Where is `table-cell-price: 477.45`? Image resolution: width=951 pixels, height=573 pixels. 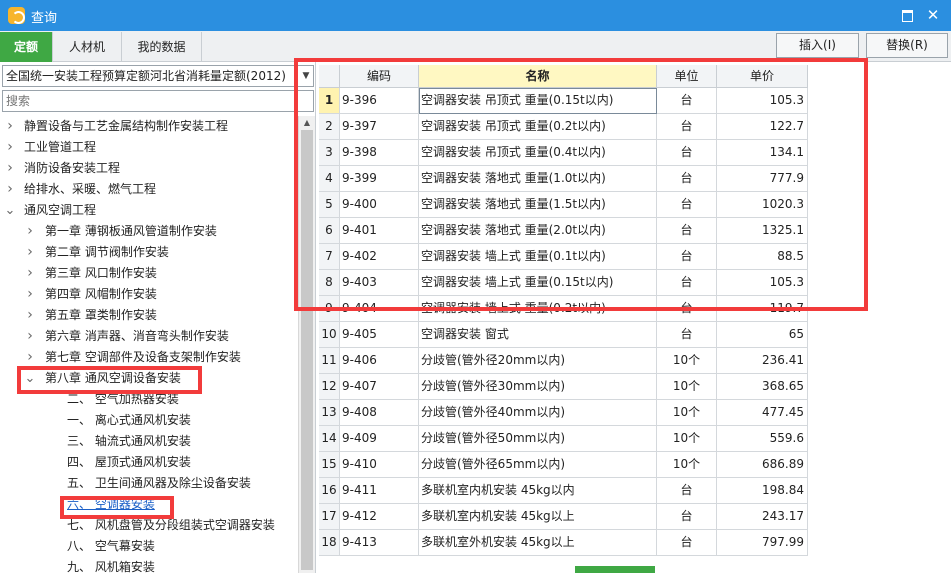 table-cell-price: 477.45 is located at coordinates (762, 413).